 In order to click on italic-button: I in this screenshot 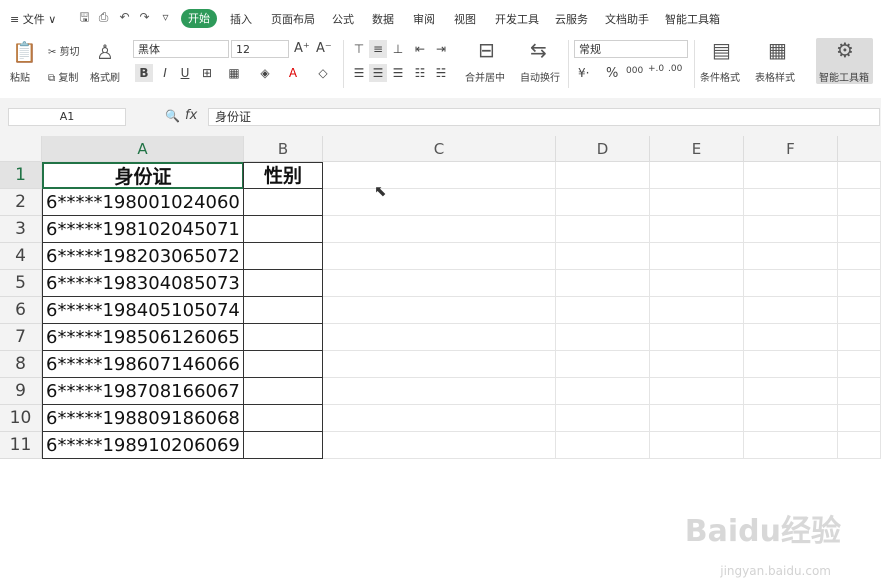, I will do `click(165, 73)`.